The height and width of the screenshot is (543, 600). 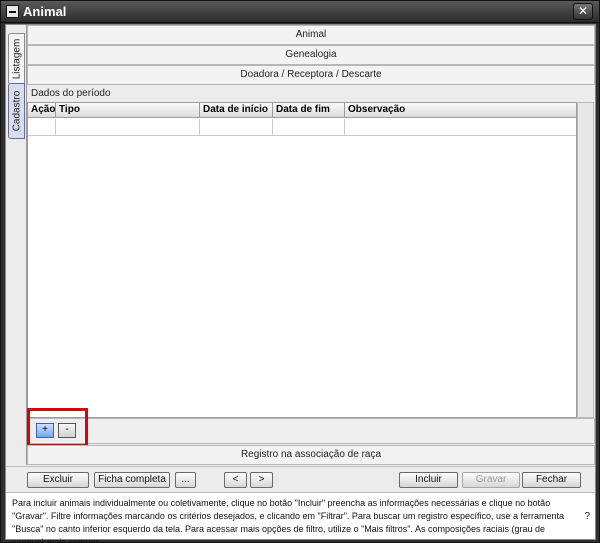 I want to click on window-menu-icon, so click(x=12, y=11).